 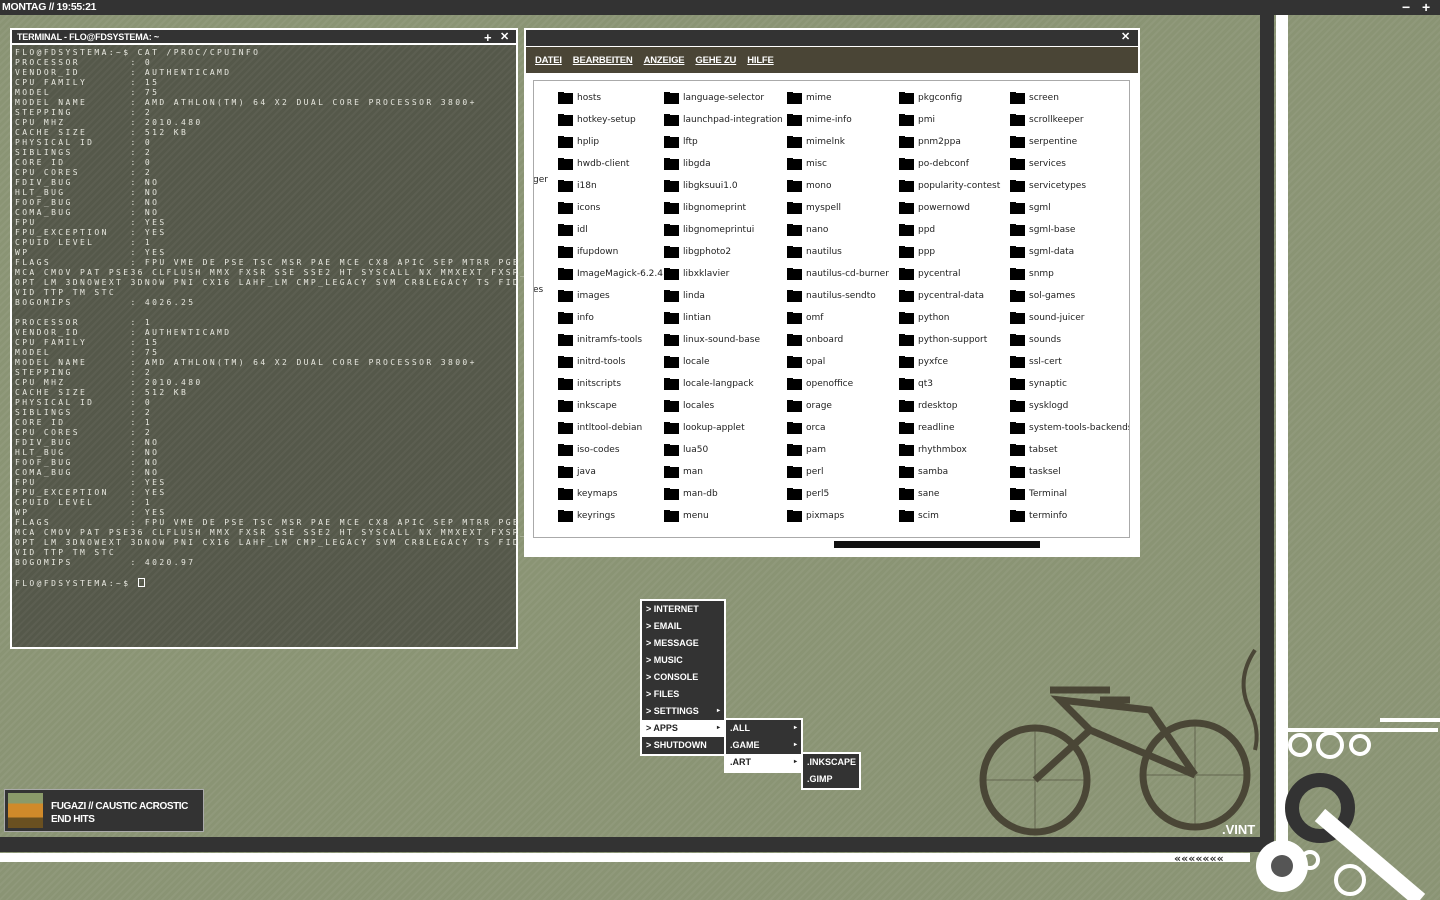 I want to click on menu-item-gimp: .GIMP, so click(x=831, y=779).